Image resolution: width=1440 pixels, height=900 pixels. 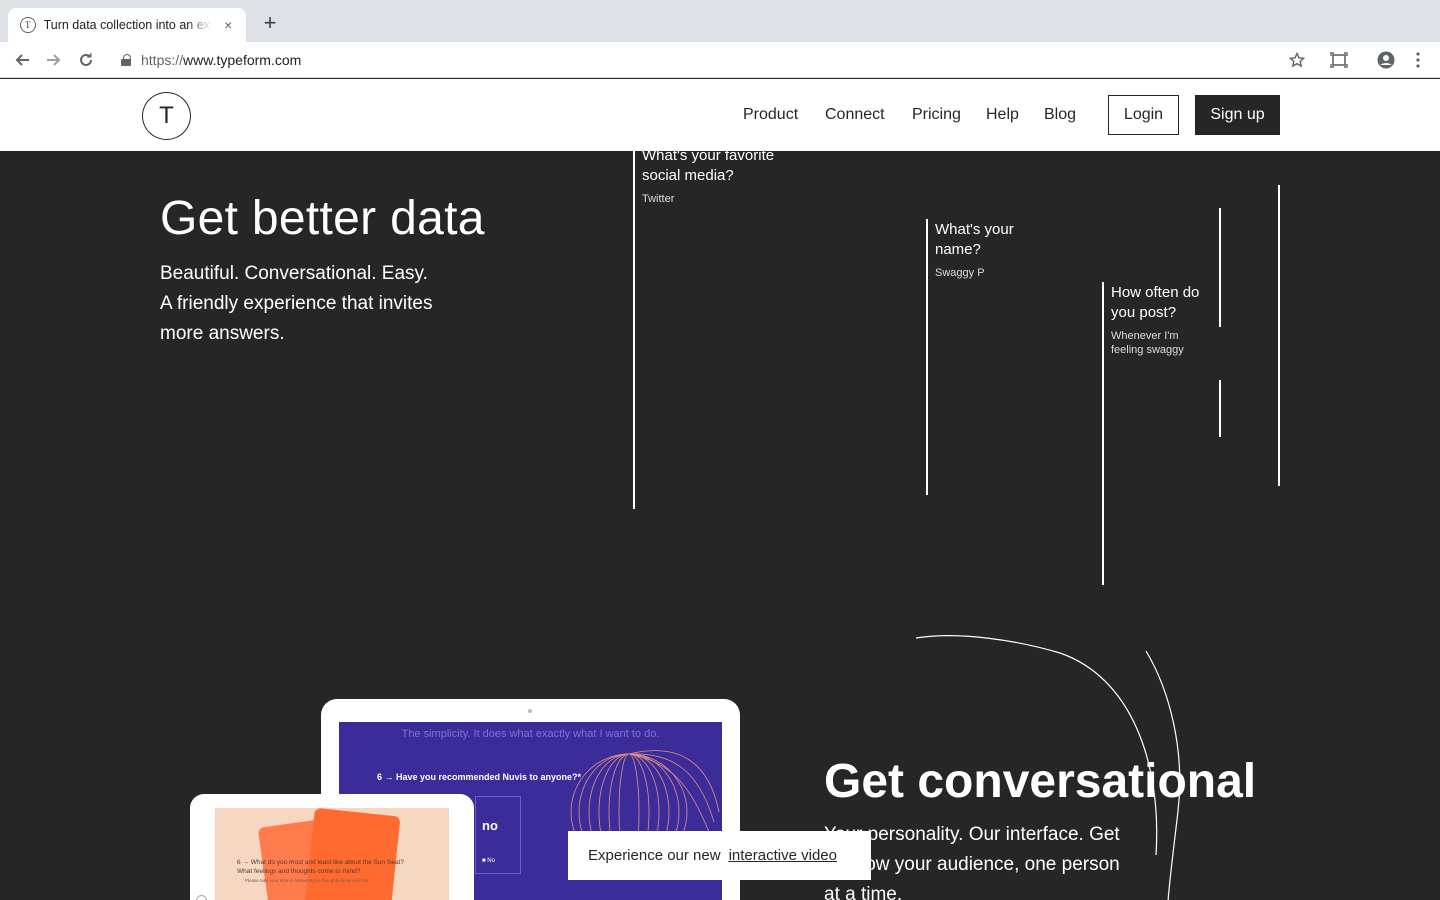 I want to click on answer-text: Swaggy P, so click(x=960, y=273).